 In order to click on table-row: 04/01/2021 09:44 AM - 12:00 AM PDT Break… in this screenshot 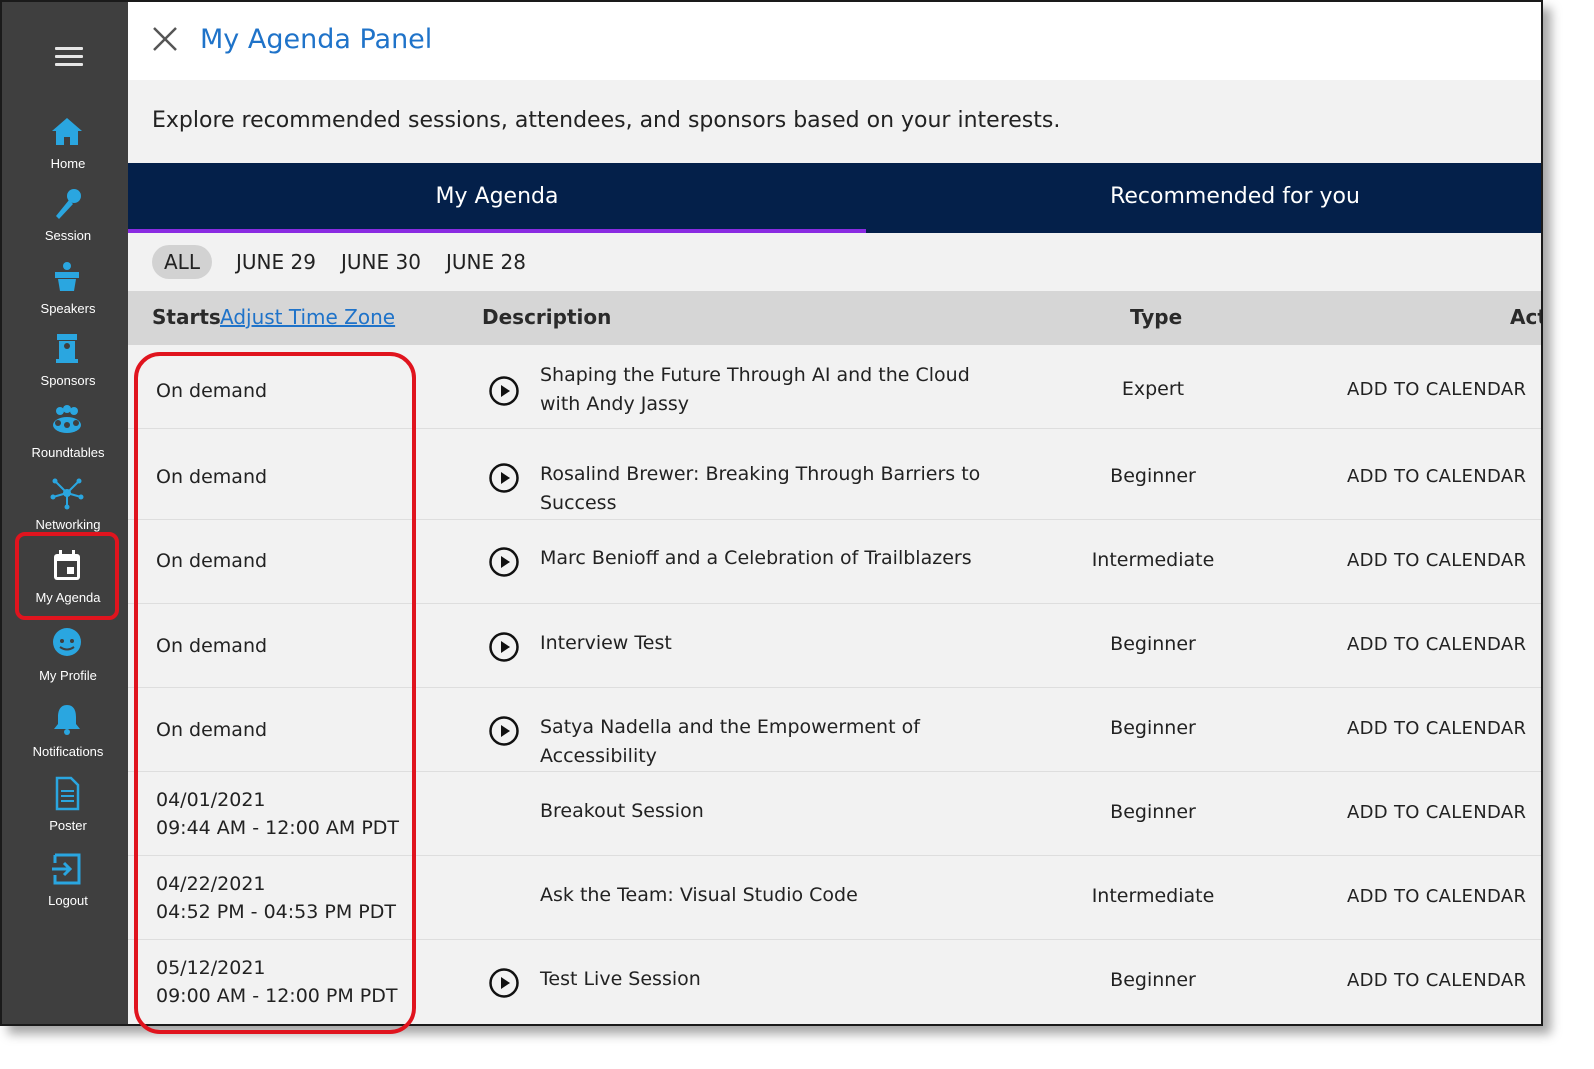, I will do `click(834, 814)`.